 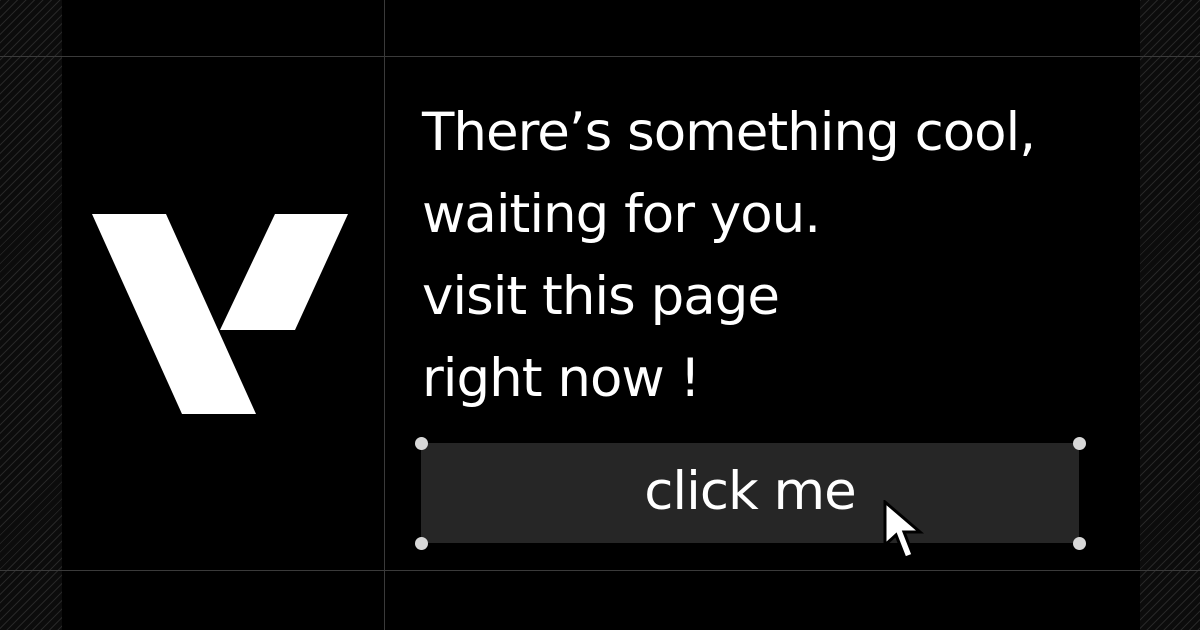 What do you see at coordinates (220, 314) in the screenshot?
I see `v-logo-icon` at bounding box center [220, 314].